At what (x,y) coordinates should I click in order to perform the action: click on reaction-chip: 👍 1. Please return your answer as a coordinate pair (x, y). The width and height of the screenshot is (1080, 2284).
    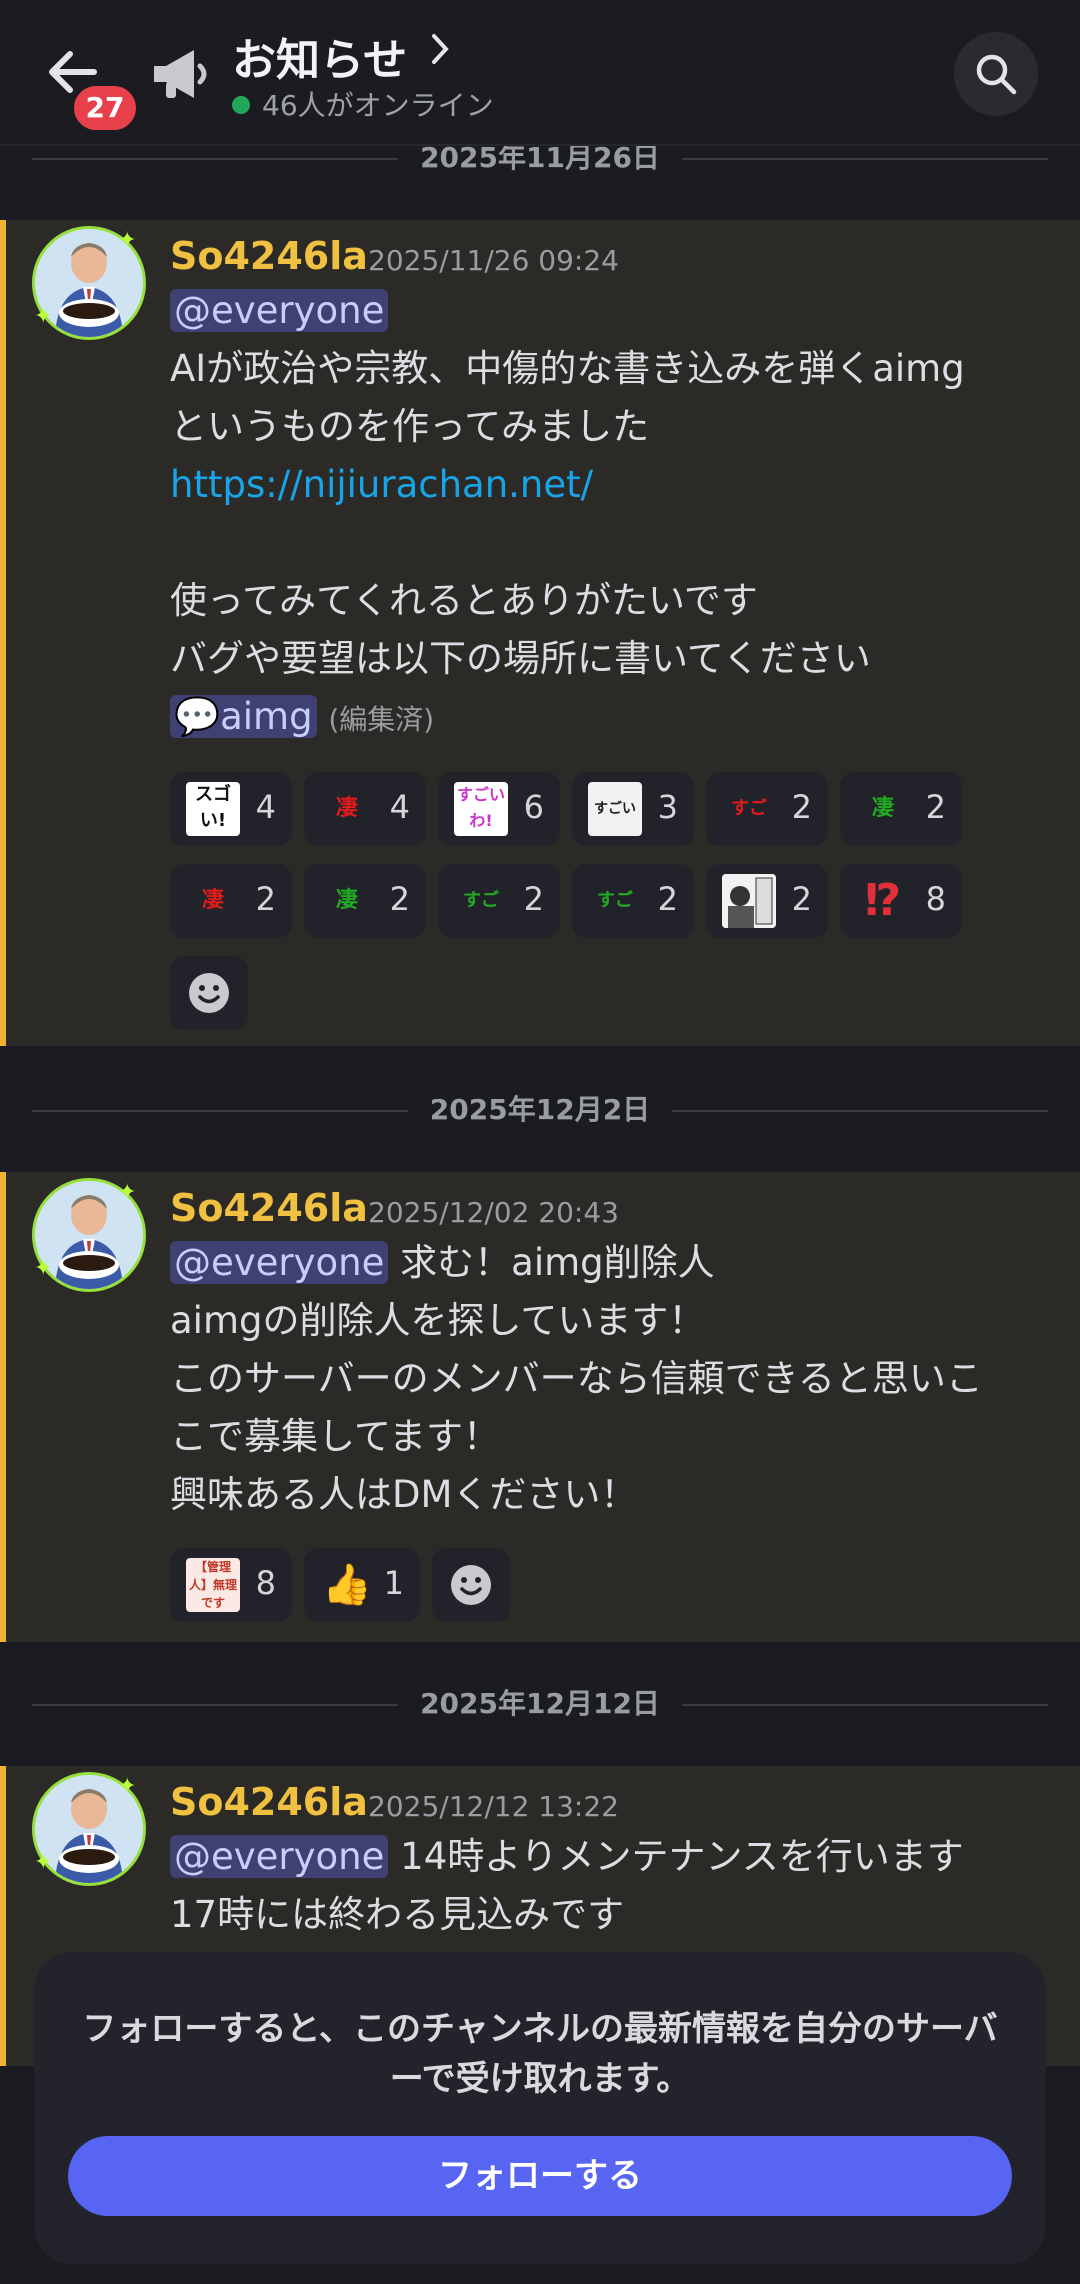
    Looking at the image, I should click on (362, 1585).